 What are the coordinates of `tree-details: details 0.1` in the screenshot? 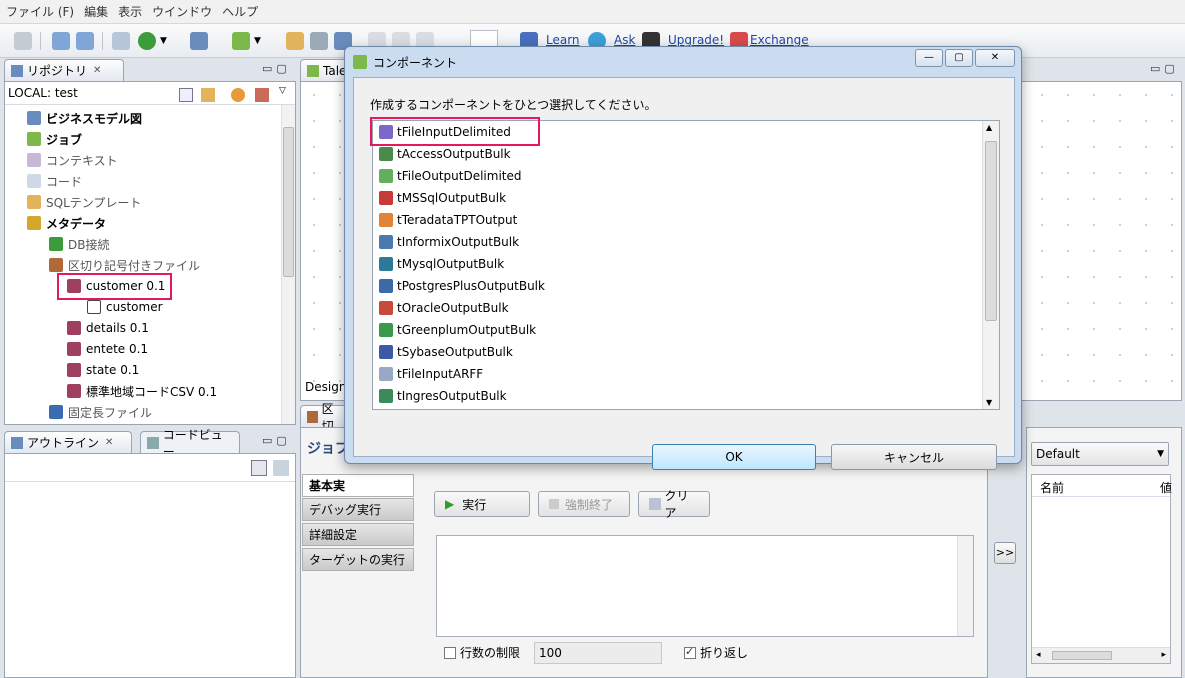 It's located at (108, 328).